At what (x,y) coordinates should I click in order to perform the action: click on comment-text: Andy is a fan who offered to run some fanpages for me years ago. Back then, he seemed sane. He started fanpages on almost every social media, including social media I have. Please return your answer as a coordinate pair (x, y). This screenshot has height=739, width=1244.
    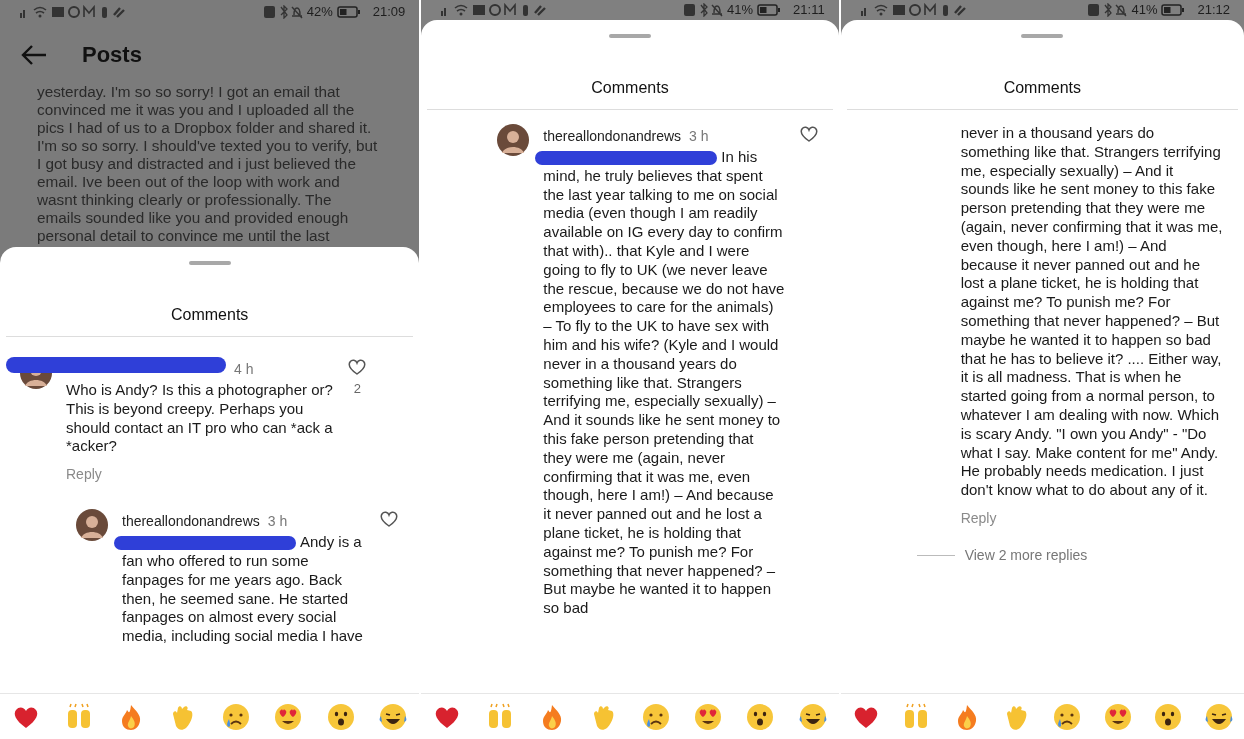
    Looking at the image, I should click on (243, 589).